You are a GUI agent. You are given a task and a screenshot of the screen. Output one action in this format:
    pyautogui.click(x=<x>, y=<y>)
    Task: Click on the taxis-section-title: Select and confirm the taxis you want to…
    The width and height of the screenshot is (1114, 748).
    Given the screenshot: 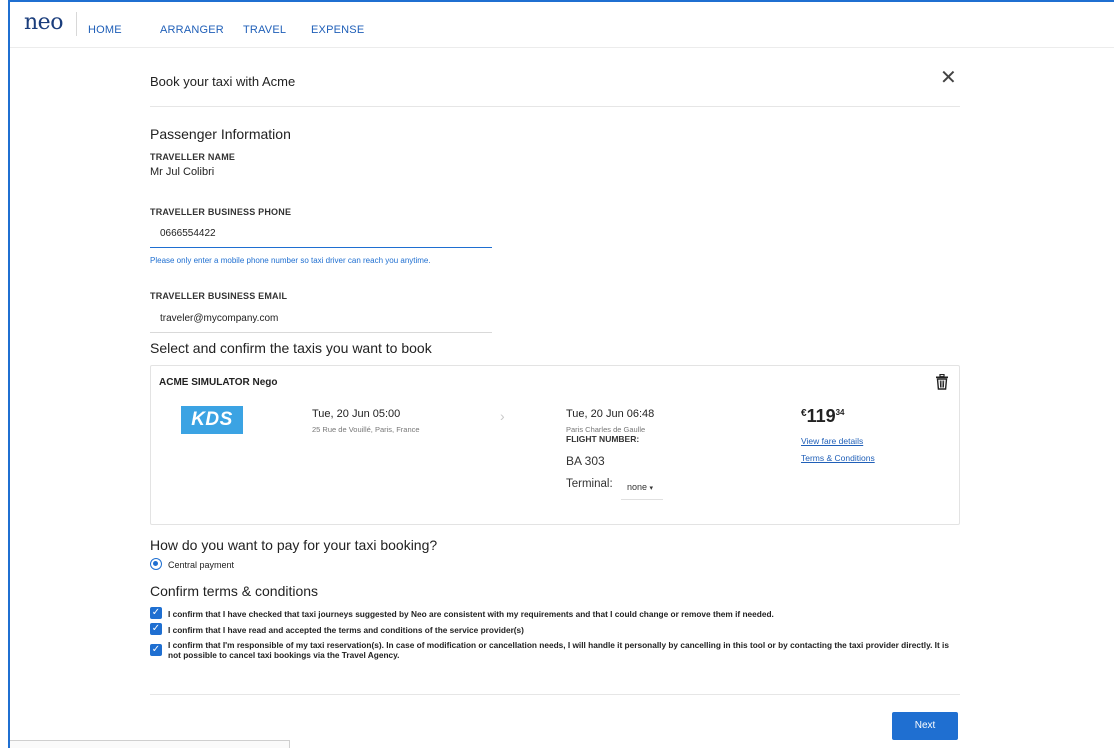 What is the action you would take?
    pyautogui.click(x=291, y=348)
    